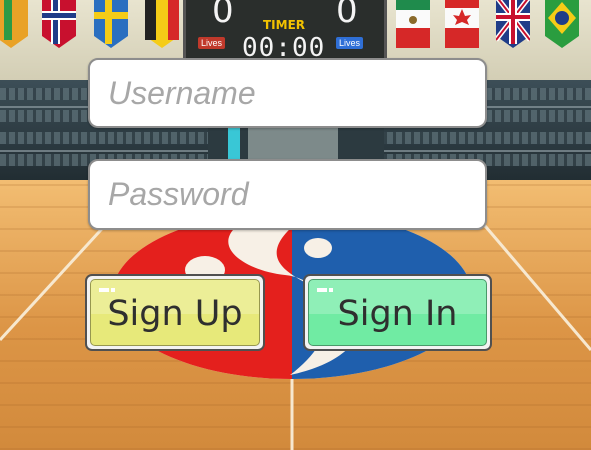  Describe the element at coordinates (212, 43) in the screenshot. I see `home-lives-label: Lives` at that location.